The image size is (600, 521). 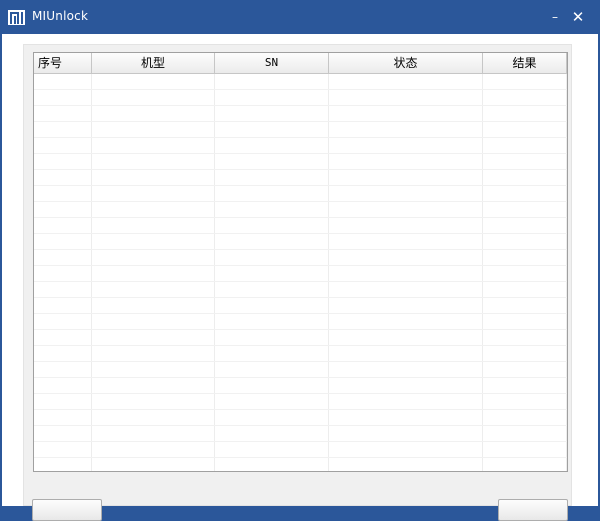 What do you see at coordinates (63, 63) in the screenshot?
I see `column-header-index: 序号` at bounding box center [63, 63].